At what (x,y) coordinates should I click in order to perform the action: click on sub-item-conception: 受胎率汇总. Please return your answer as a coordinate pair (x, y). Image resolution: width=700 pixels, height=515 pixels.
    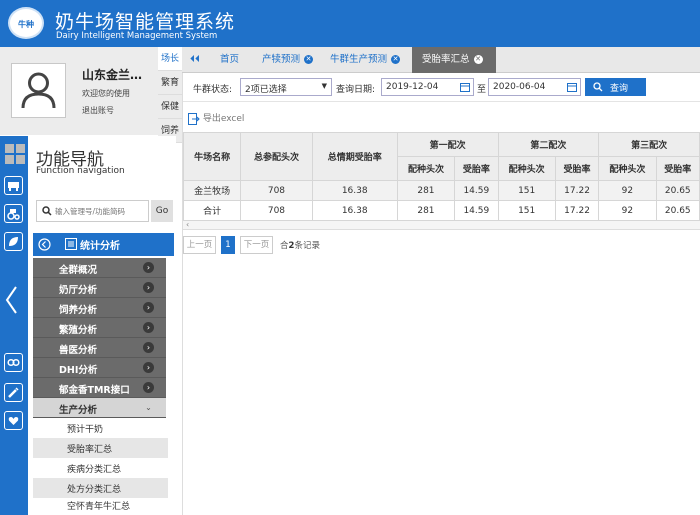
    Looking at the image, I should click on (100, 448).